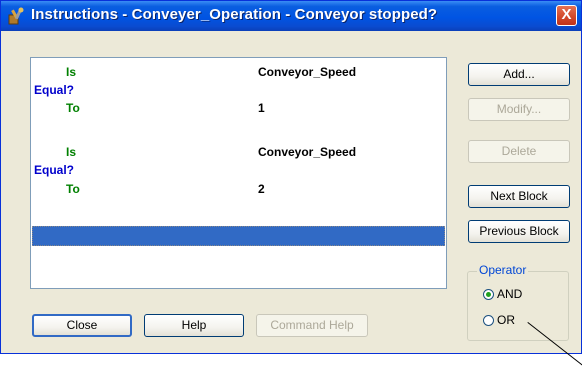 Image resolution: width=582 pixels, height=366 pixels. I want to click on operator-and-option: AND, so click(502, 294).